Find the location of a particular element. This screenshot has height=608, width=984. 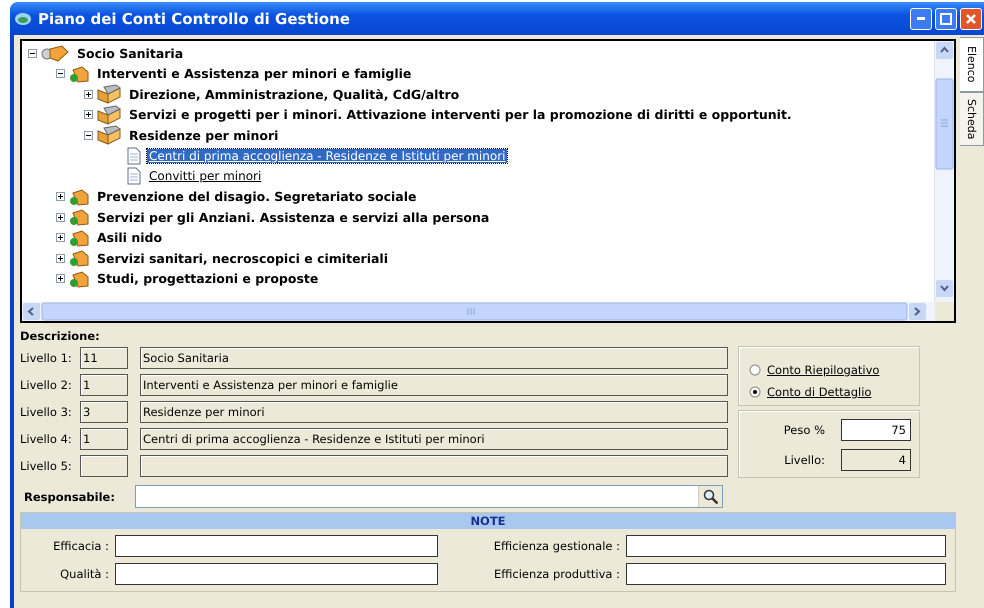

minimize-icon is located at coordinates (921, 18).